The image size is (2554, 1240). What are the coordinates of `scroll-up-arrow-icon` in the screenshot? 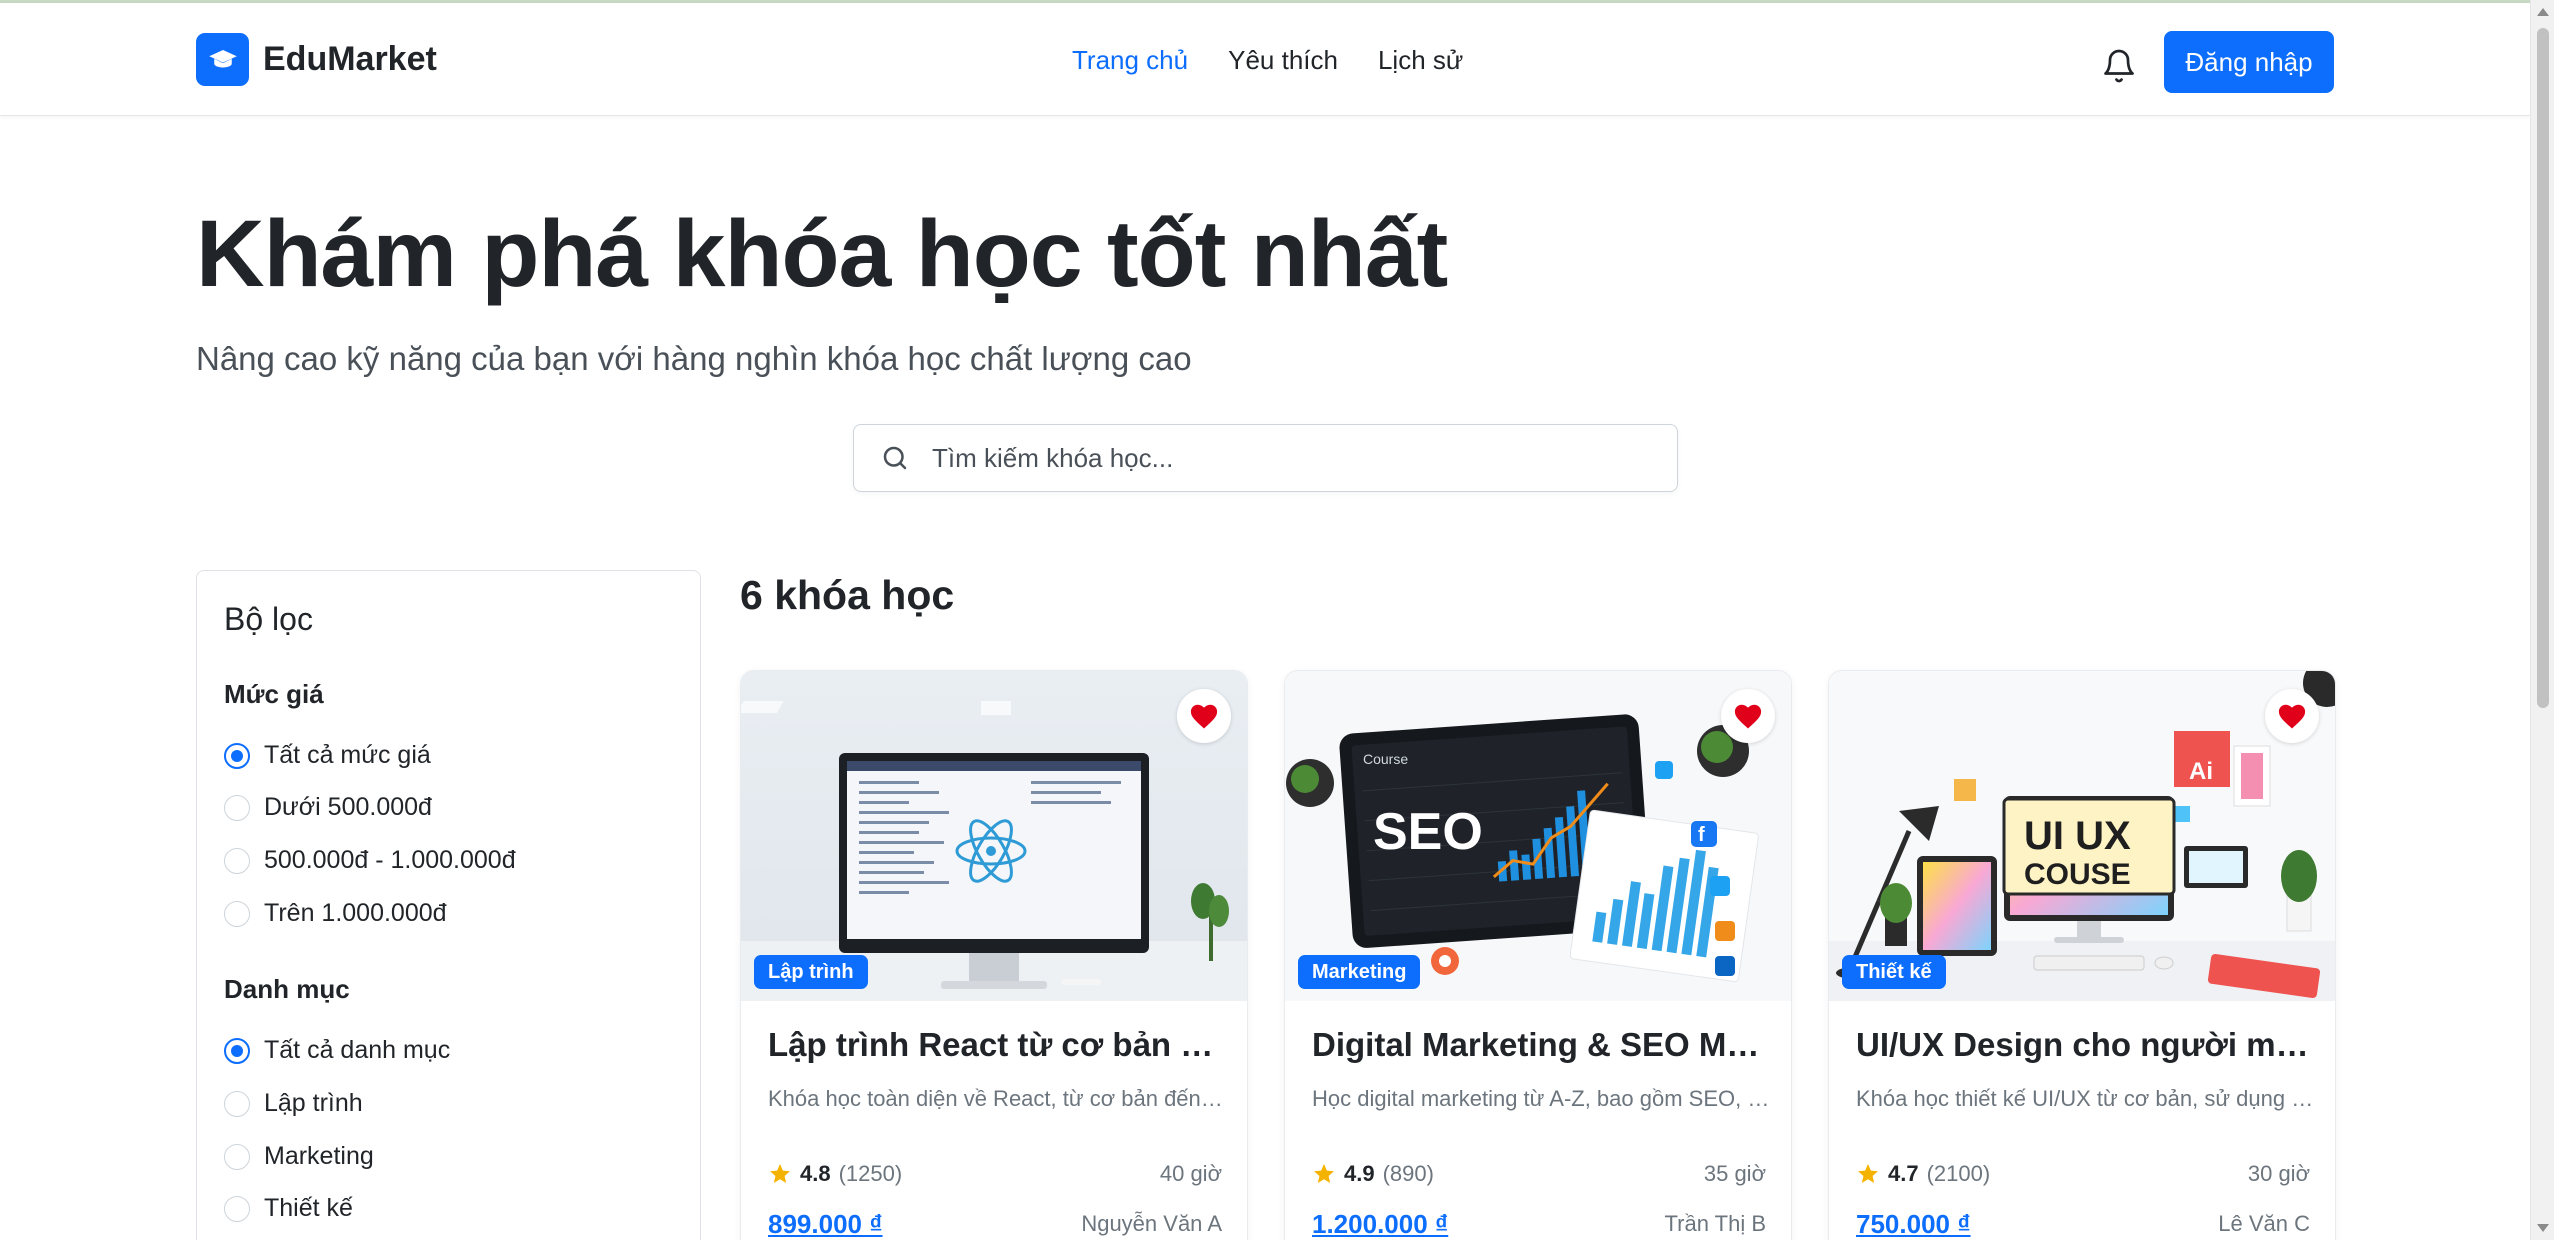 It's located at (2543, 12).